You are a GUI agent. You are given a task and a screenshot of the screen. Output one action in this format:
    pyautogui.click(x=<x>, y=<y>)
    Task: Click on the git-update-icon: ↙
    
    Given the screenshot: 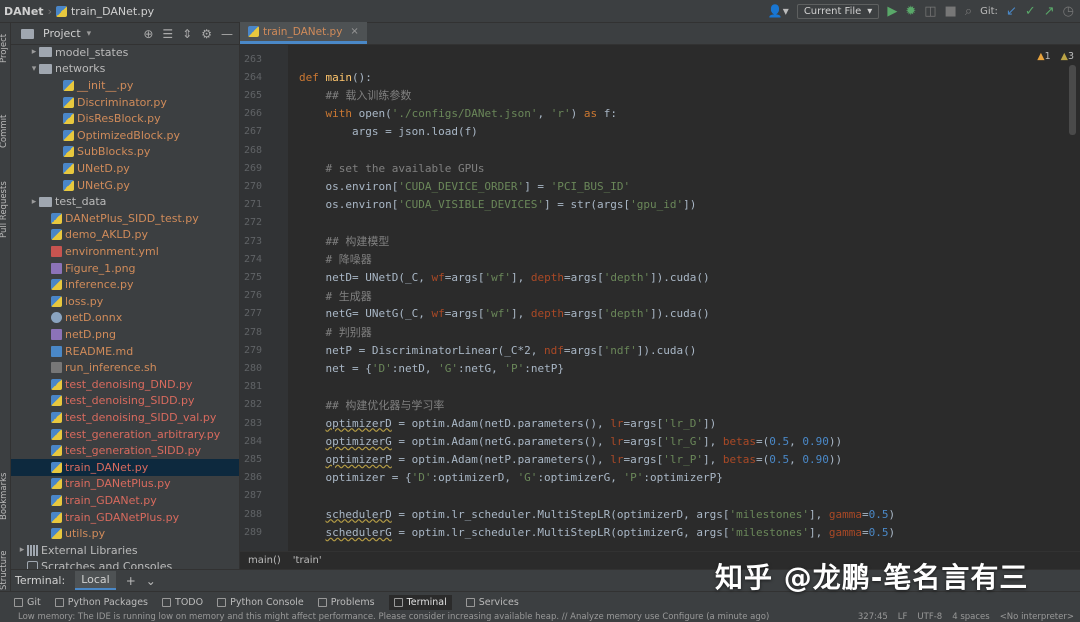 What is the action you would take?
    pyautogui.click(x=1011, y=11)
    